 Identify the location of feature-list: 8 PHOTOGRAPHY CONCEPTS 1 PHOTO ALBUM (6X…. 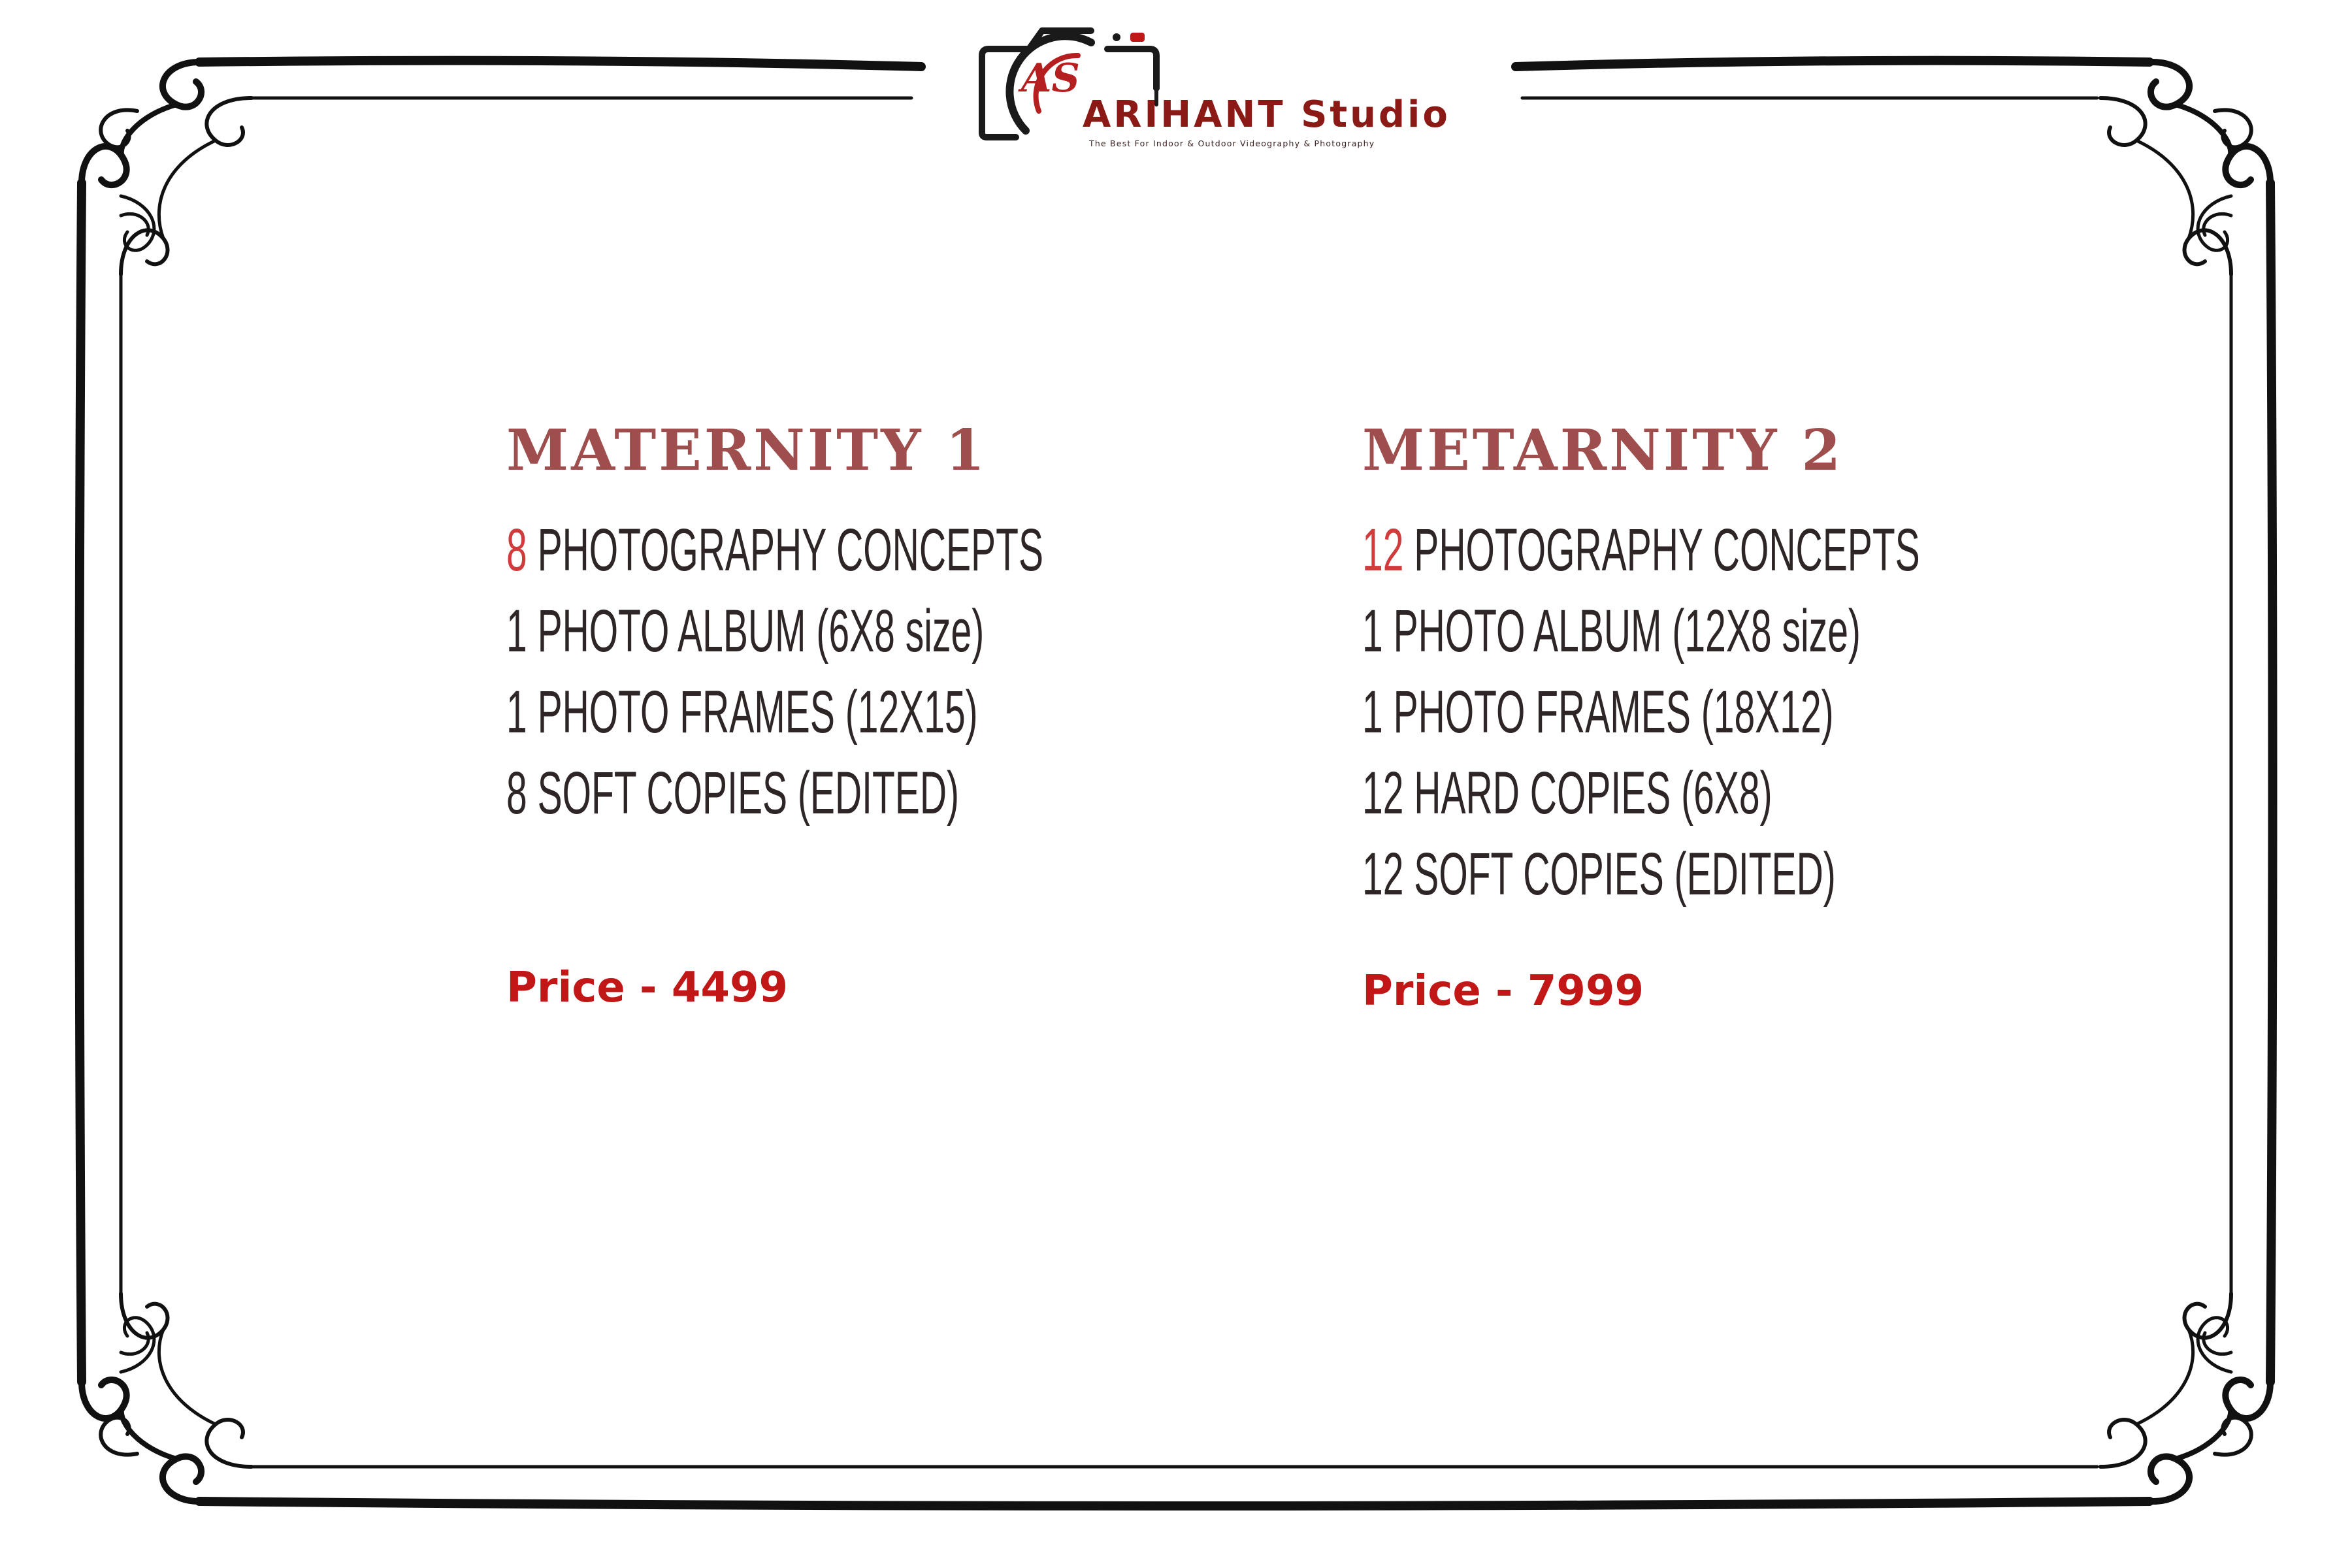
(898, 672).